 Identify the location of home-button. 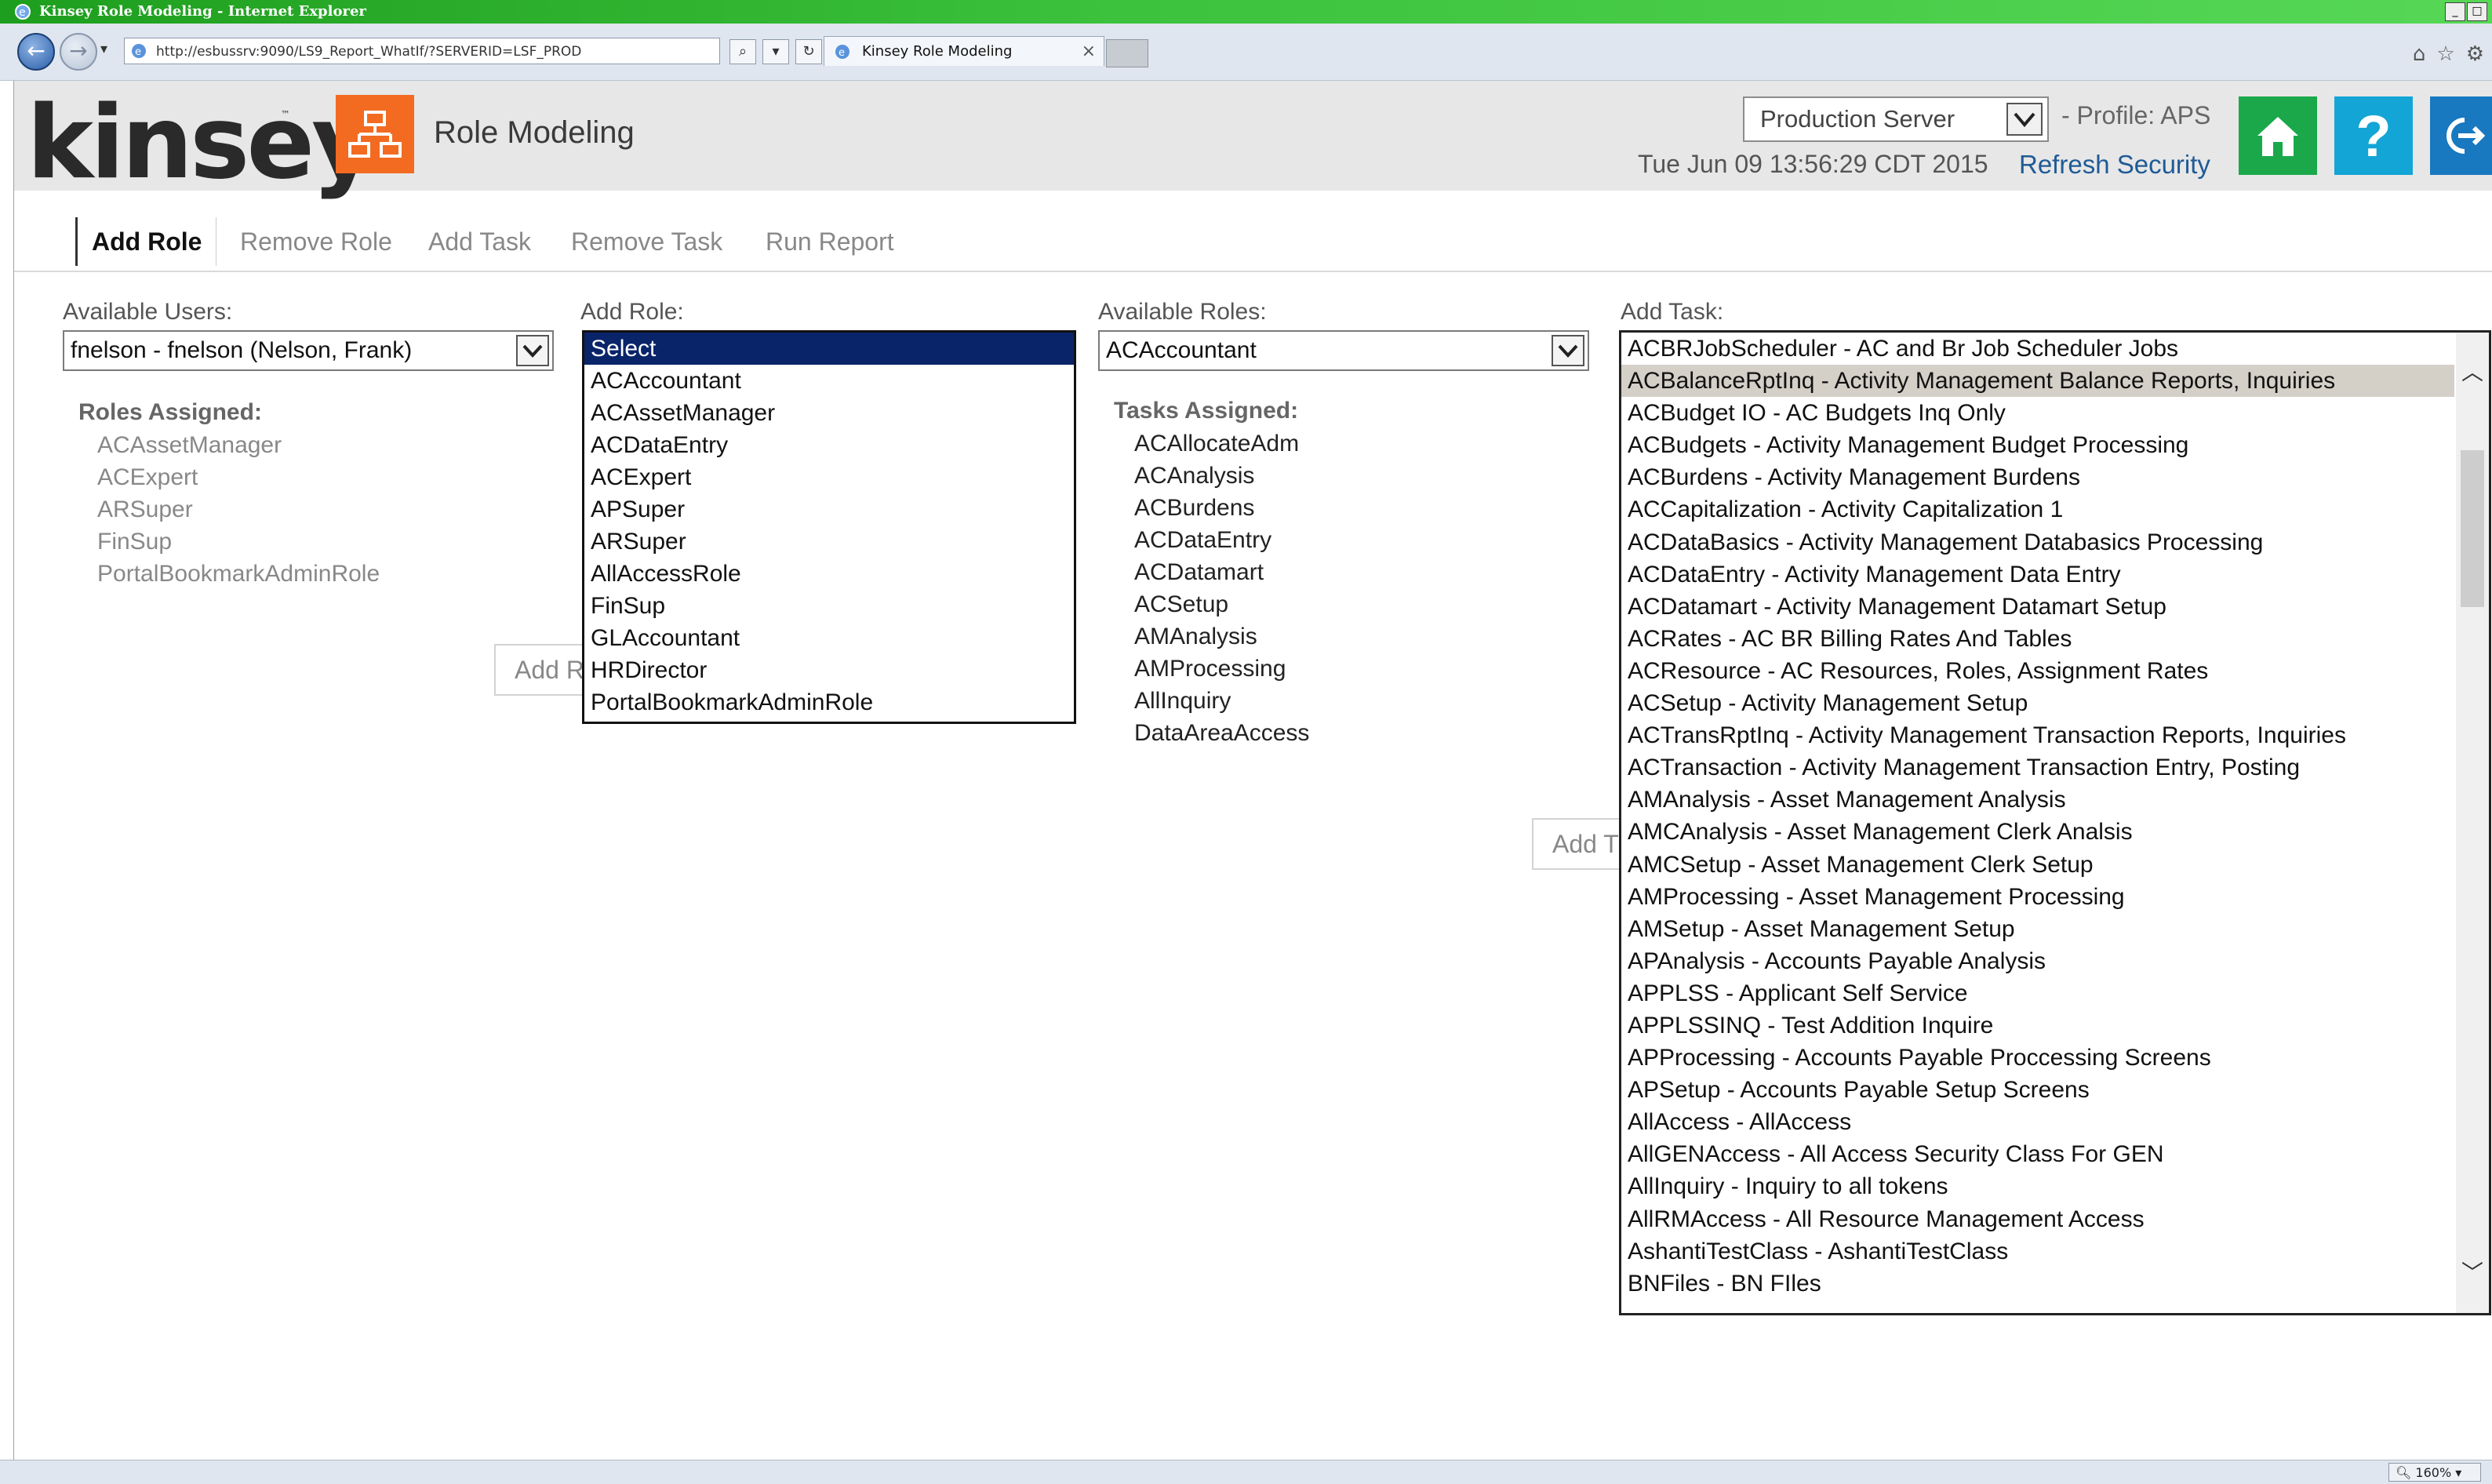
(2278, 135).